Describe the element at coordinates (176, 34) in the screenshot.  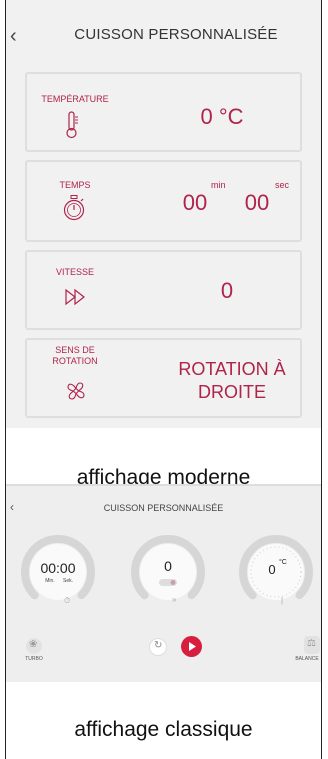
I see `page-title: CUISSON PERSONNALISÉE` at that location.